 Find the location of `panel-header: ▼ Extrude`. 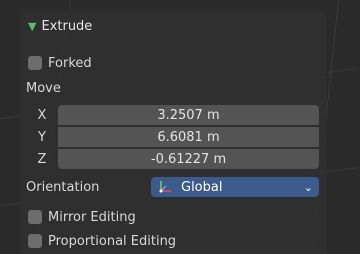

panel-header: ▼ Extrude is located at coordinates (60, 26).